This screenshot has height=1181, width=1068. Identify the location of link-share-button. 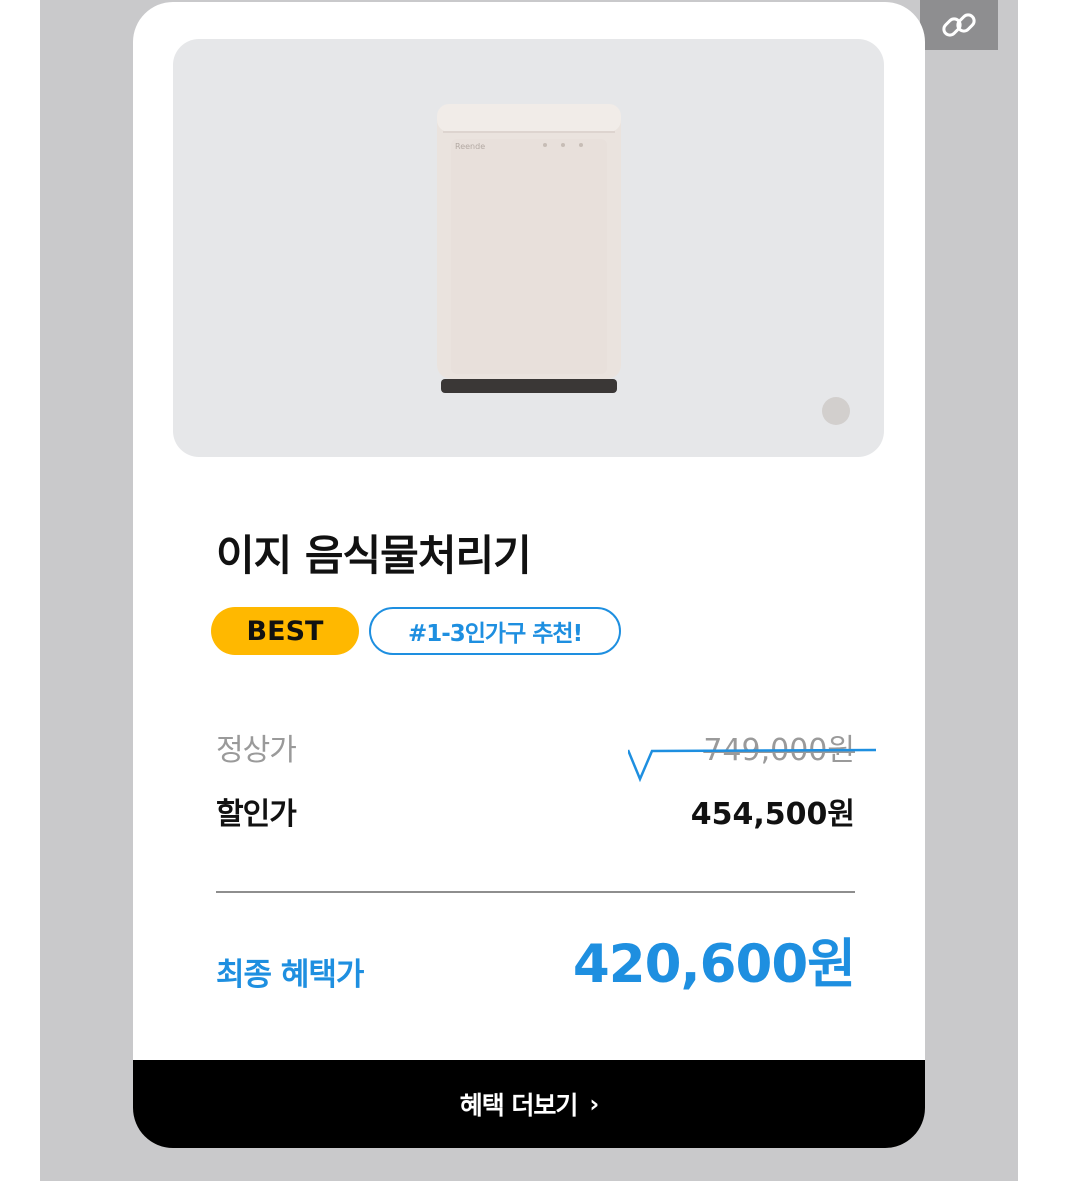
(959, 25).